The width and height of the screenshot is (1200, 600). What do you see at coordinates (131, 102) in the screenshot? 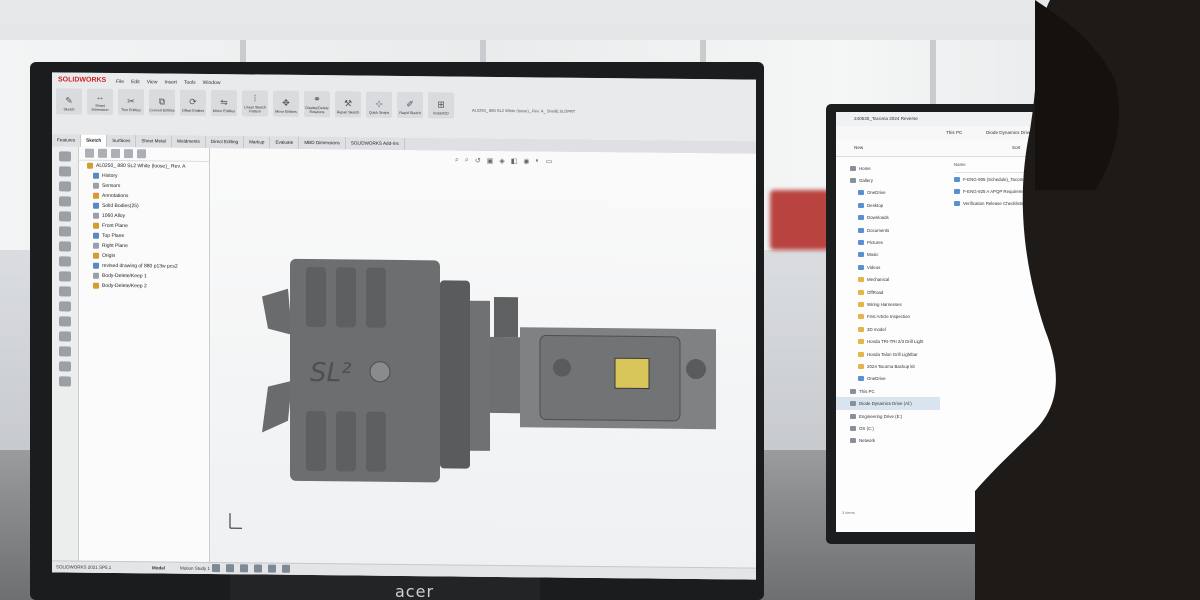
I see `trim-entities-button: ✂ Trim Entities` at bounding box center [131, 102].